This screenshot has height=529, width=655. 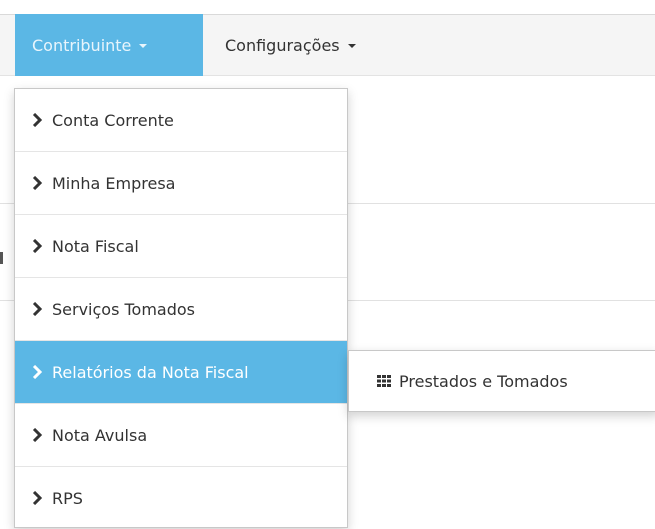 I want to click on nav-contribuinte: Contribuinte, so click(x=109, y=45).